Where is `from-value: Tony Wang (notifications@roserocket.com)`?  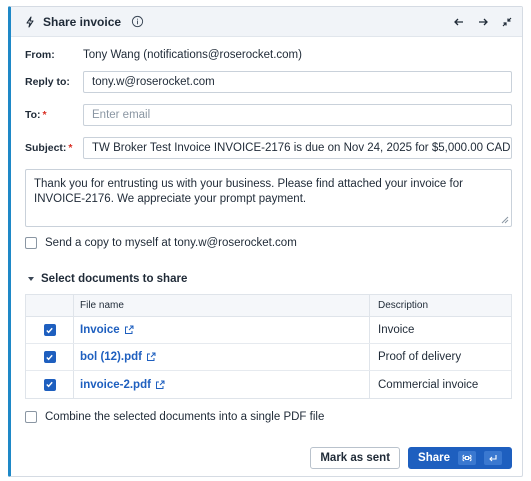 from-value: Tony Wang (notifications@roserocket.com) is located at coordinates (192, 55).